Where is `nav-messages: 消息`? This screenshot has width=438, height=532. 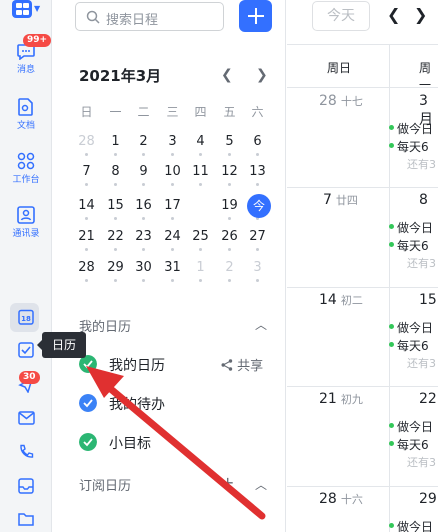
nav-messages: 消息 is located at coordinates (26, 59).